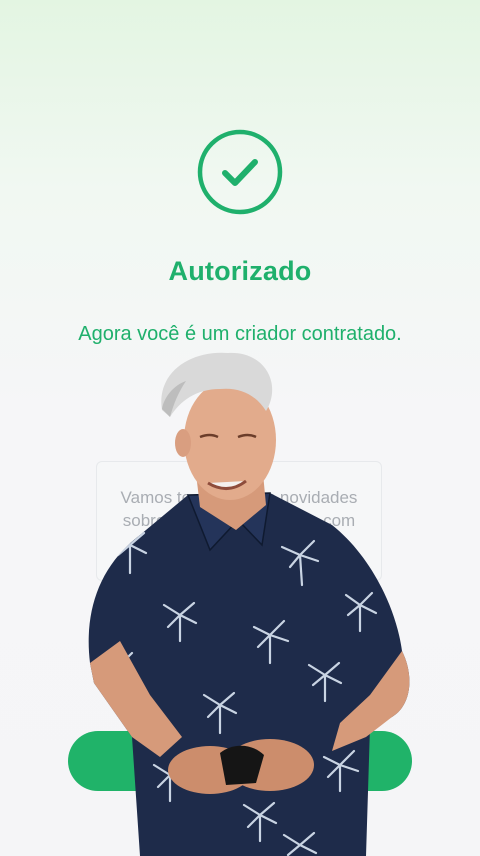 The image size is (480, 856). What do you see at coordinates (240, 172) in the screenshot?
I see `check-circle-icon` at bounding box center [240, 172].